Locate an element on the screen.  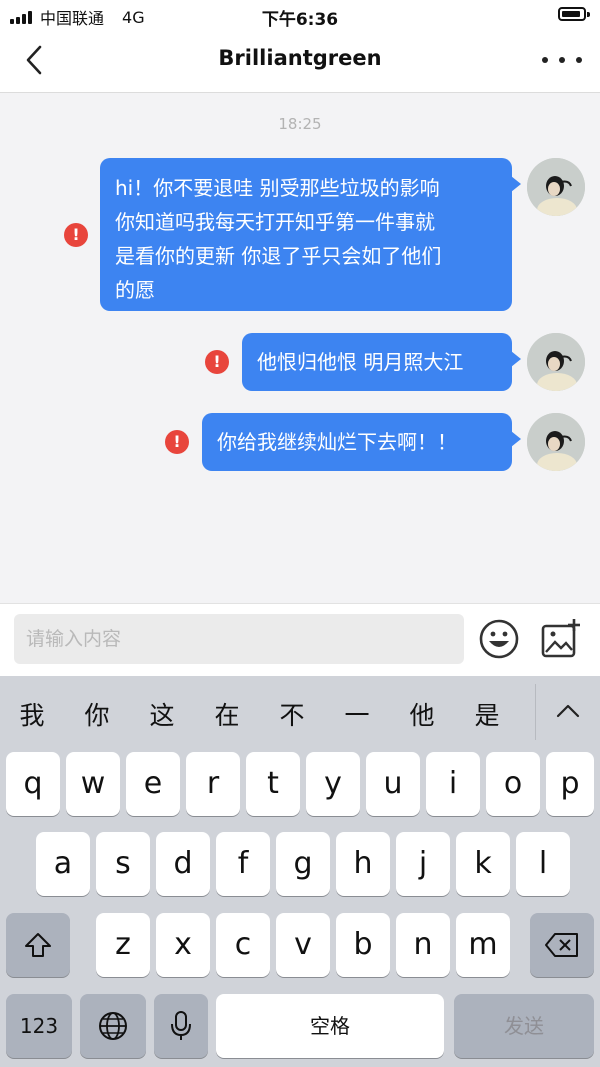
candidate-divider is located at coordinates (535, 712).